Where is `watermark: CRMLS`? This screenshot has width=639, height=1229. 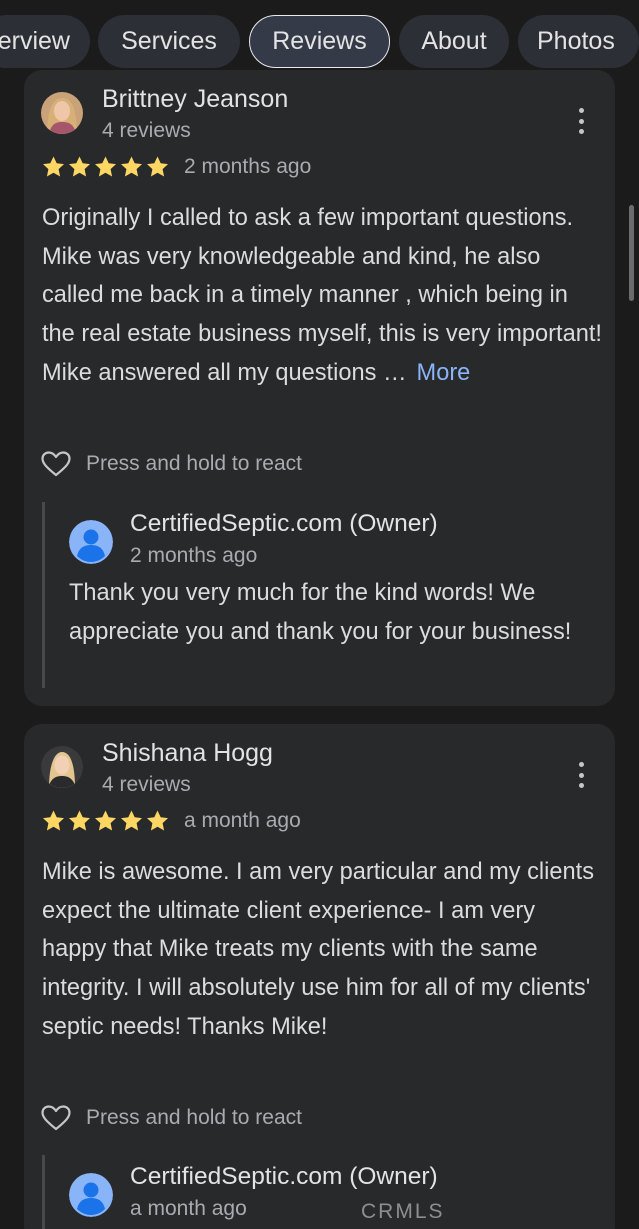
watermark: CRMLS is located at coordinates (403, 1211).